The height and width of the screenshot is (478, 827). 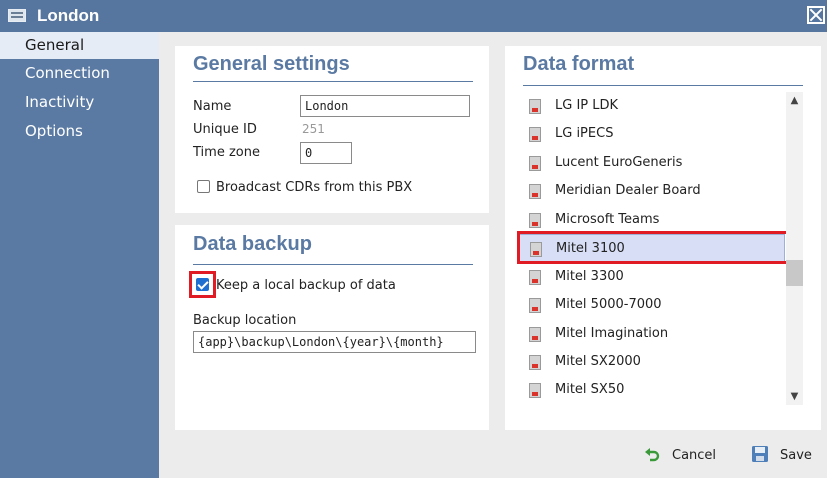 I want to click on list-item: Mitel 3300, so click(x=651, y=277).